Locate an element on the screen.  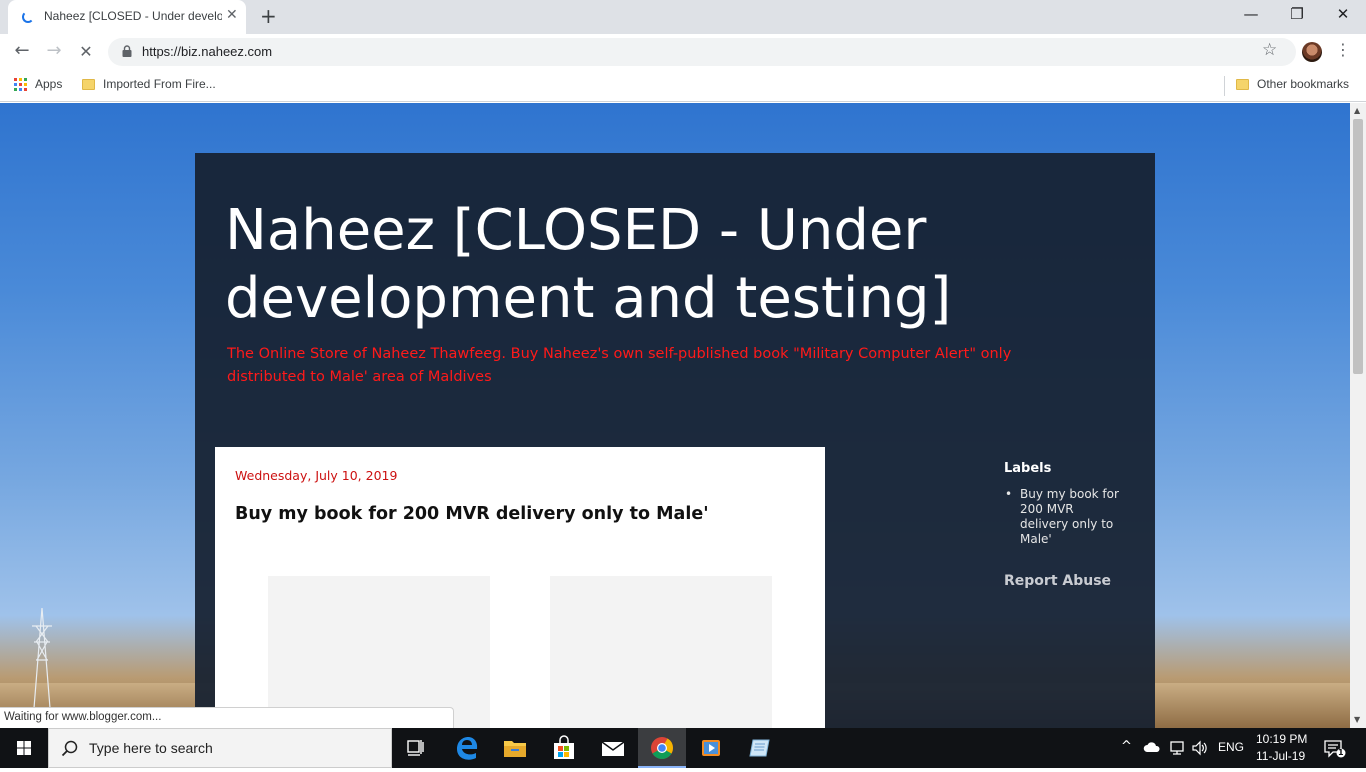
address-bar: https://biz.naheez.com is located at coordinates (702, 52).